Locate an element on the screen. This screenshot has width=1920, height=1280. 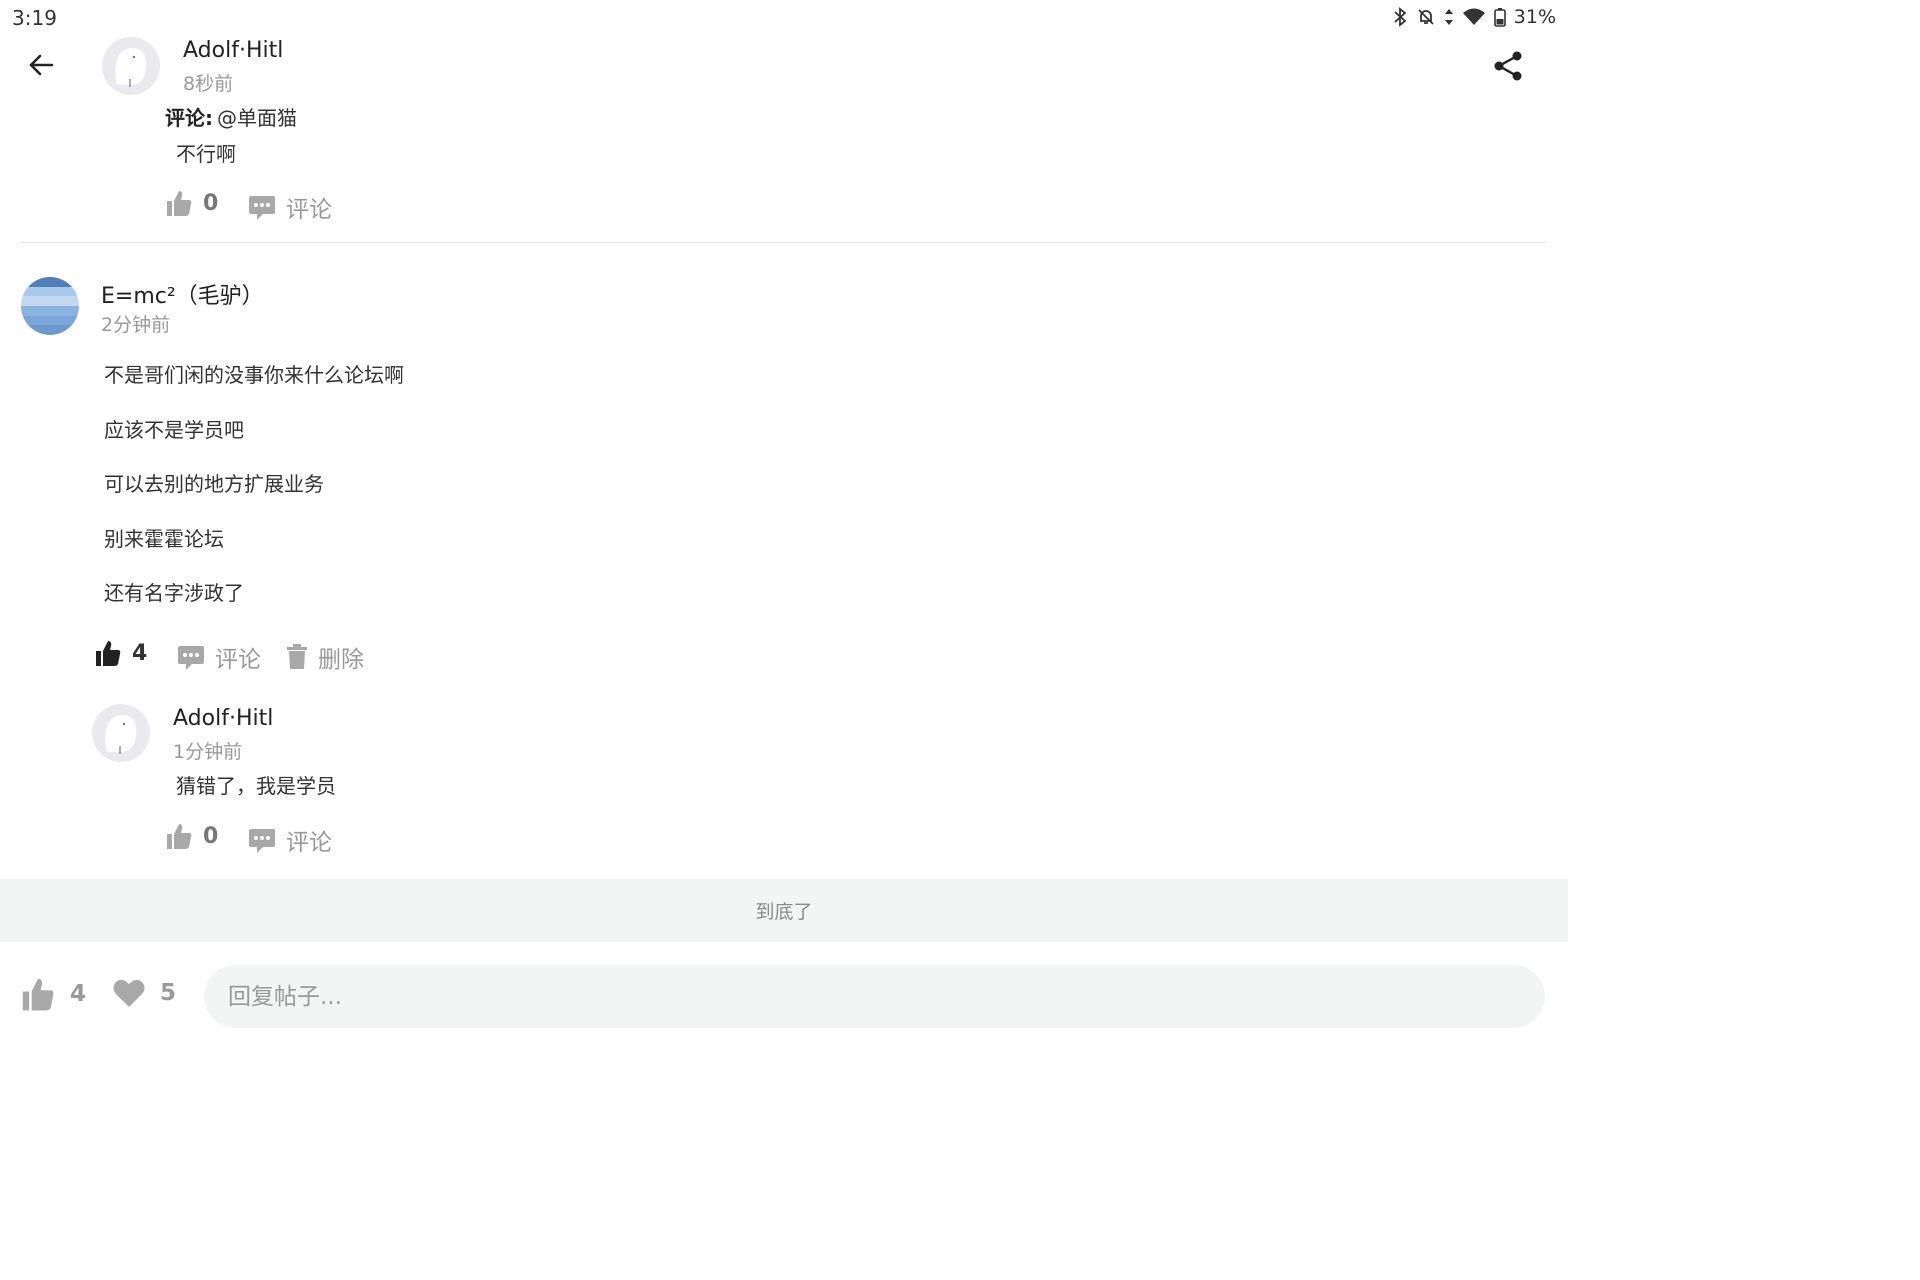
data-arrows-icon is located at coordinates (1448, 17).